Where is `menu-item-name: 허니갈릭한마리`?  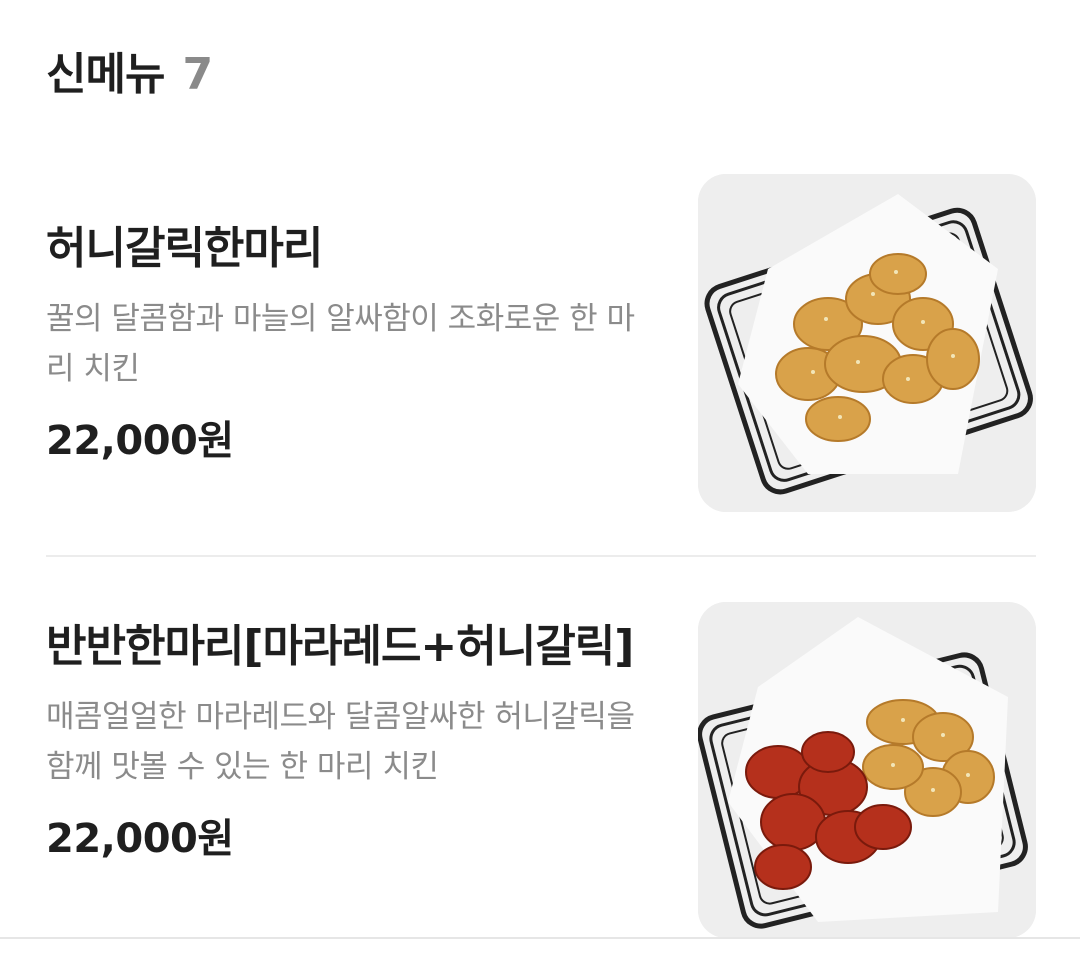
menu-item-name: 허니갈릭한마리 is located at coordinates (184, 248).